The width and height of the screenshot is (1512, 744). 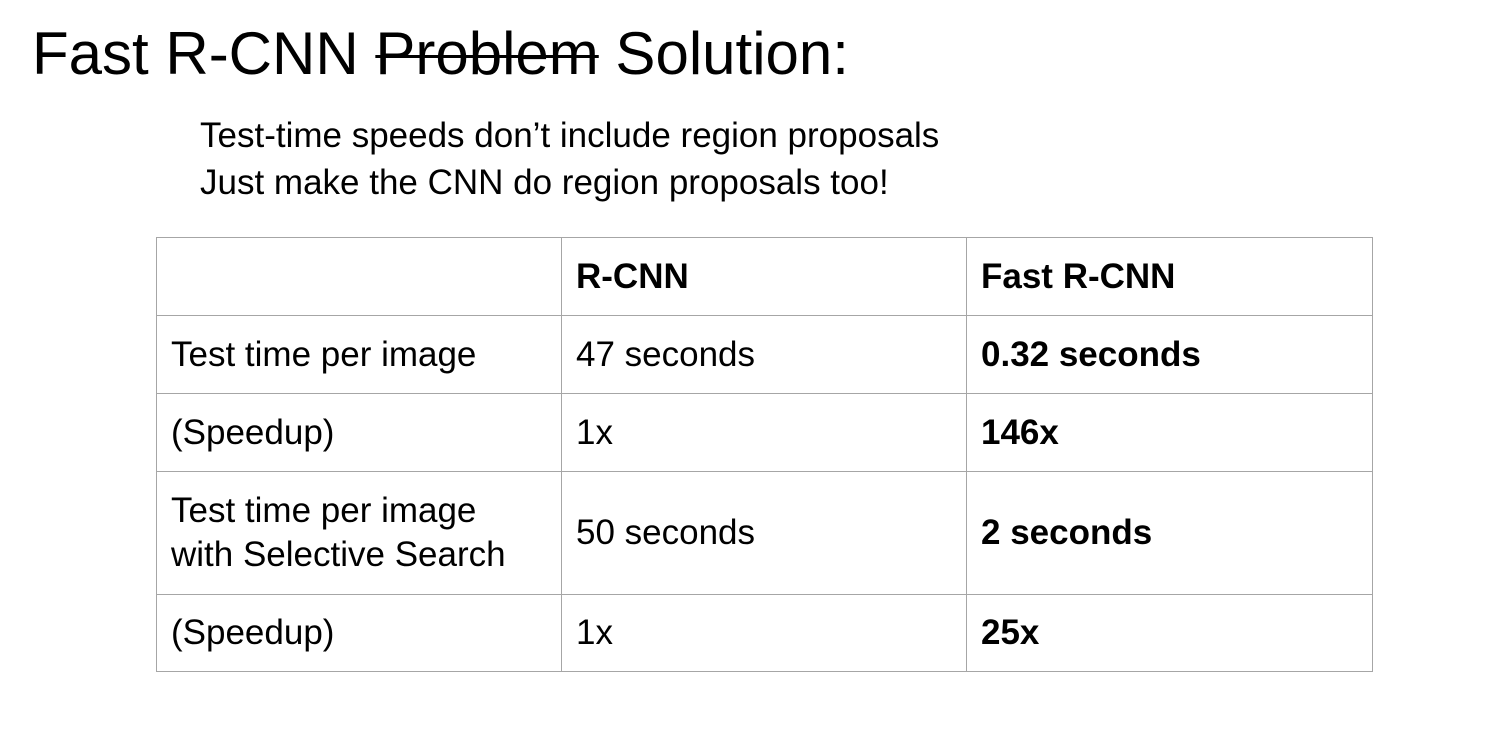 I want to click on table-row: (Speedup) 1x 25x, so click(x=764, y=633).